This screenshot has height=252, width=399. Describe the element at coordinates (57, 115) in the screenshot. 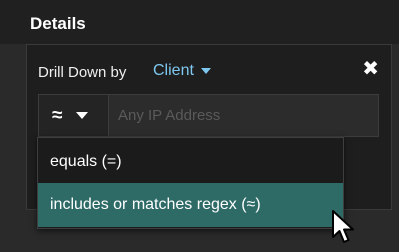

I see `operator-symbol: ≈` at that location.